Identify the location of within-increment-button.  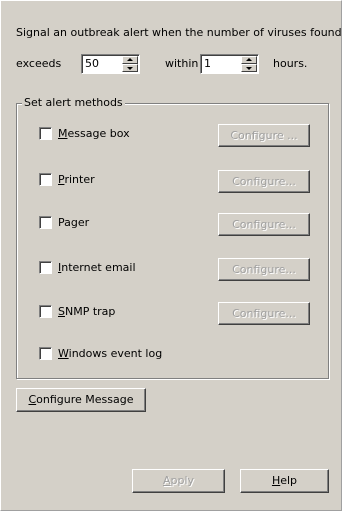
(249, 60).